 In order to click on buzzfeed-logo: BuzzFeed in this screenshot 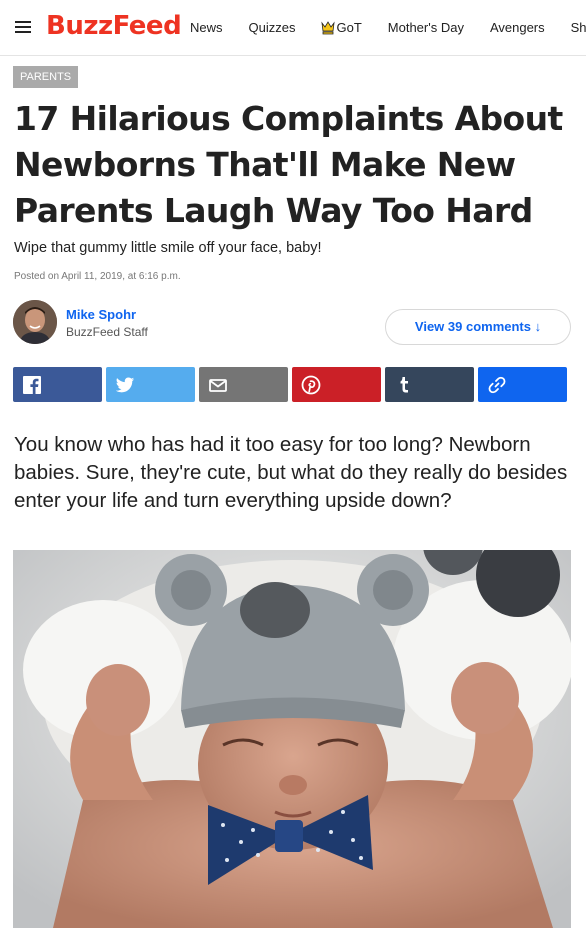, I will do `click(114, 26)`.